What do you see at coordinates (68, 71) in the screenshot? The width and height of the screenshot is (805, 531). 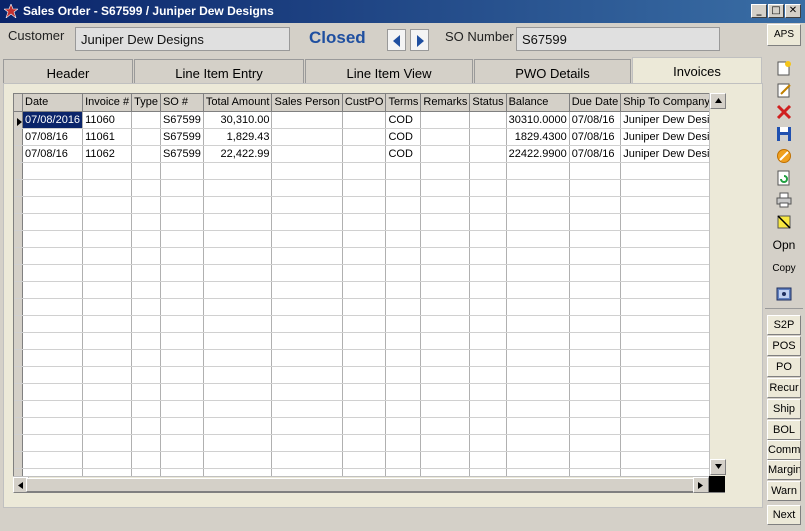 I see `tab-header: Header` at bounding box center [68, 71].